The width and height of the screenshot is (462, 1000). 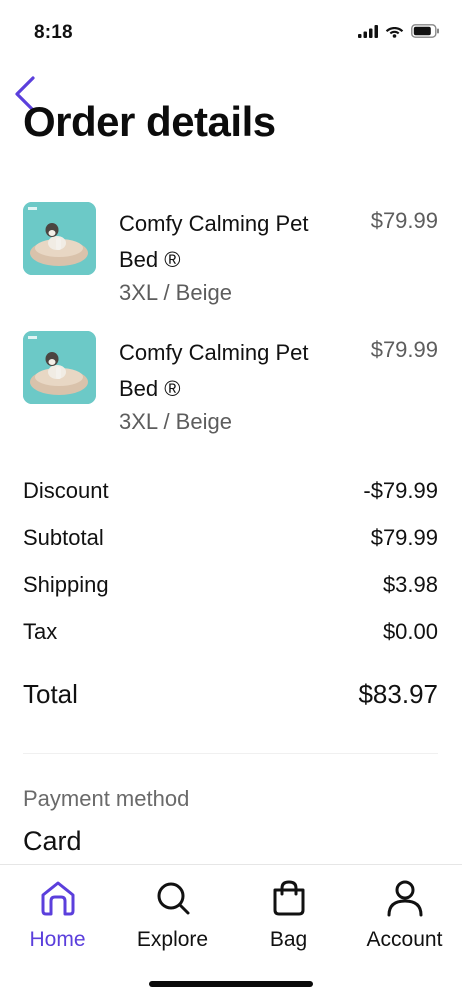 I want to click on tab-home-label: Home, so click(x=57, y=939).